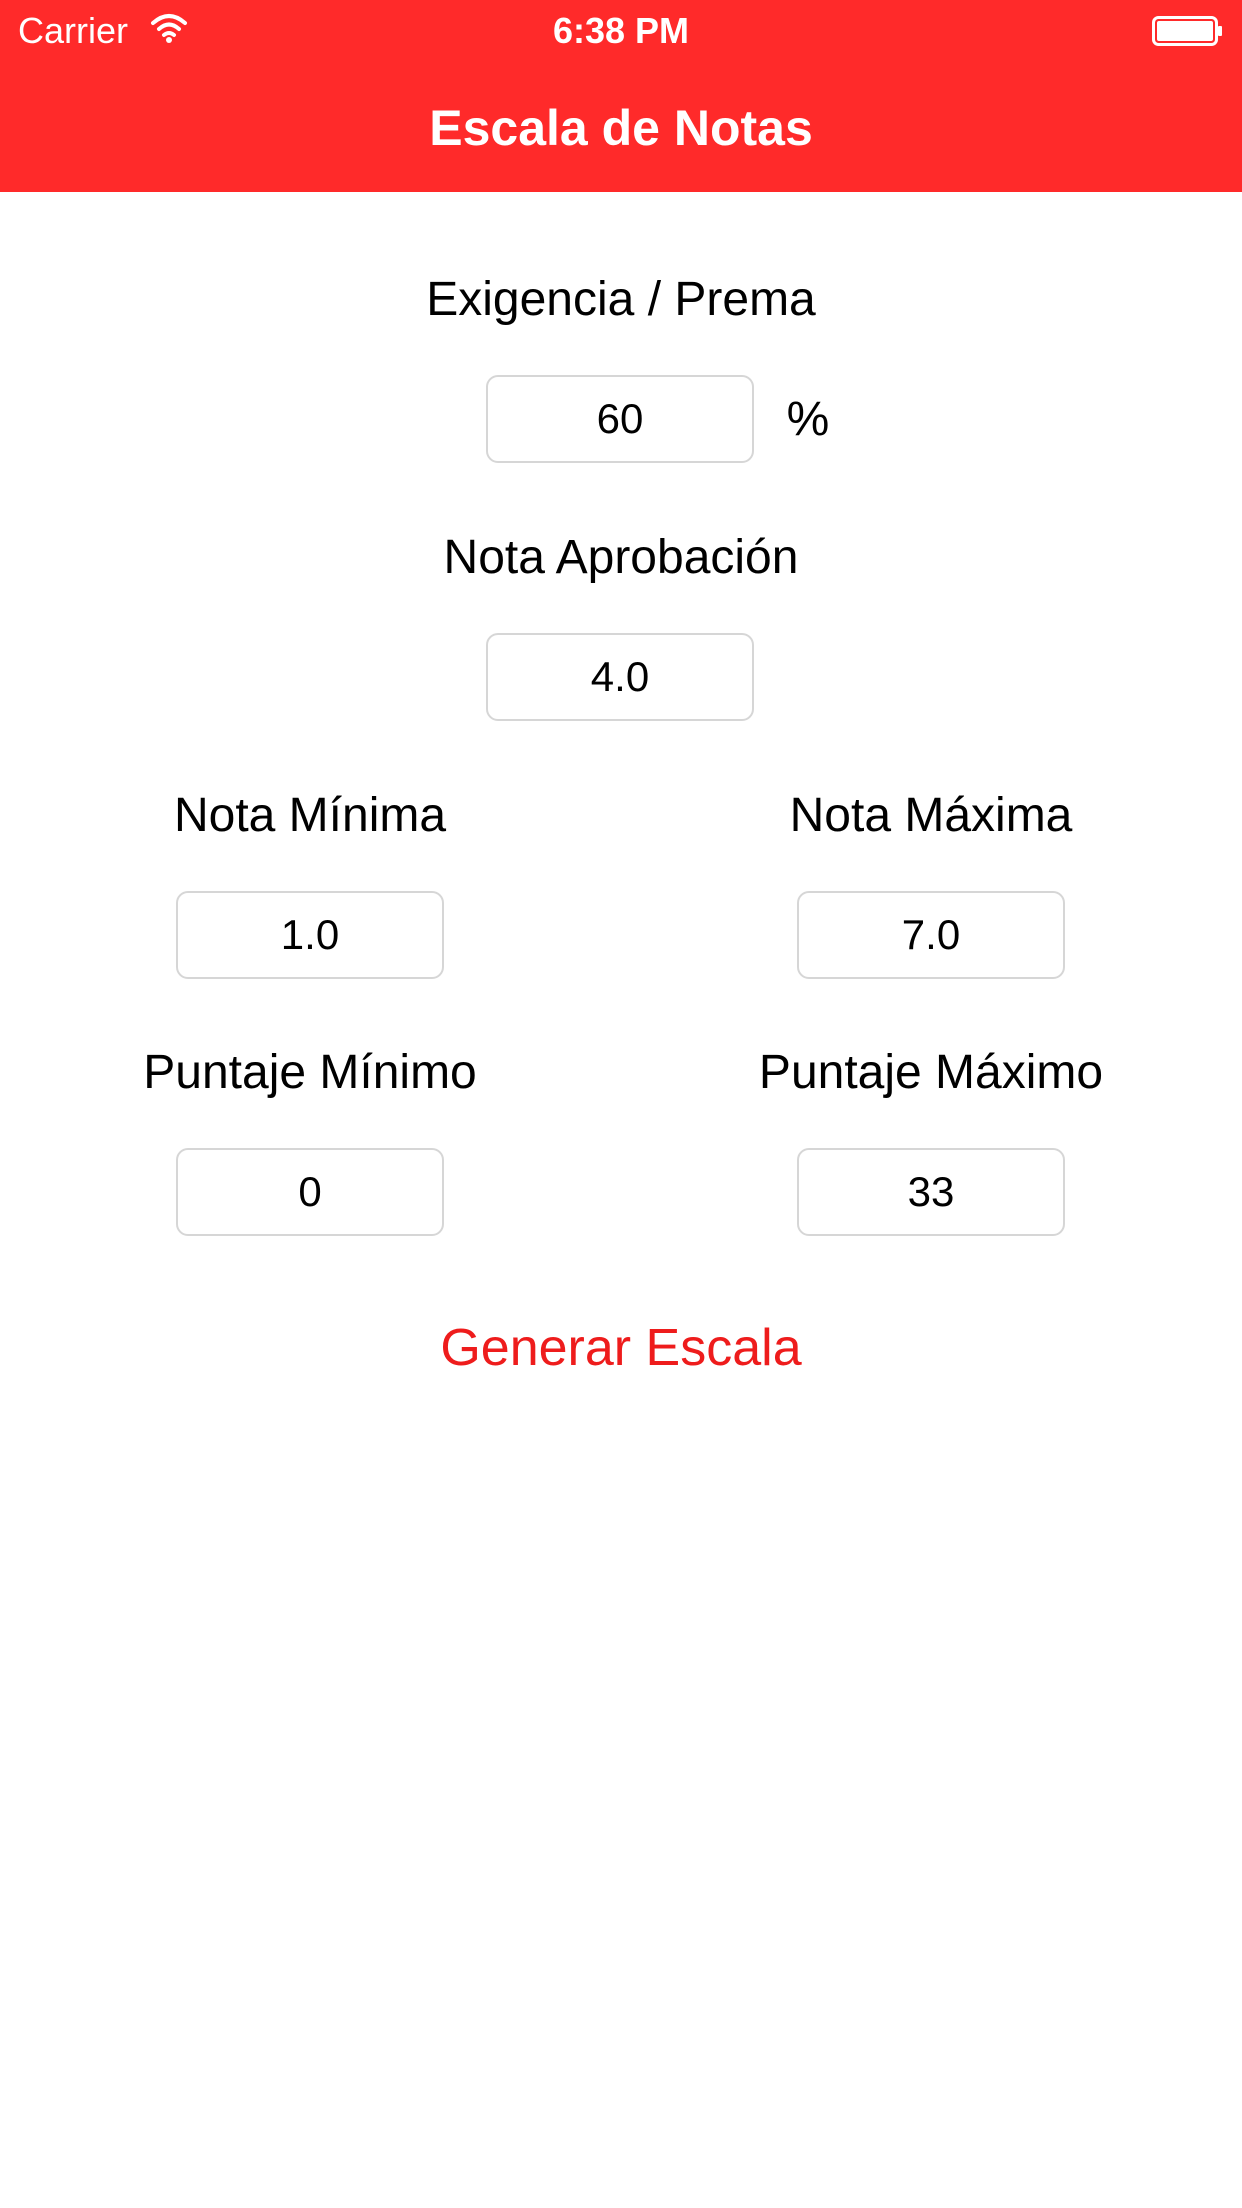  Describe the element at coordinates (310, 815) in the screenshot. I see `nota-minima-label: Nota Mínima` at that location.